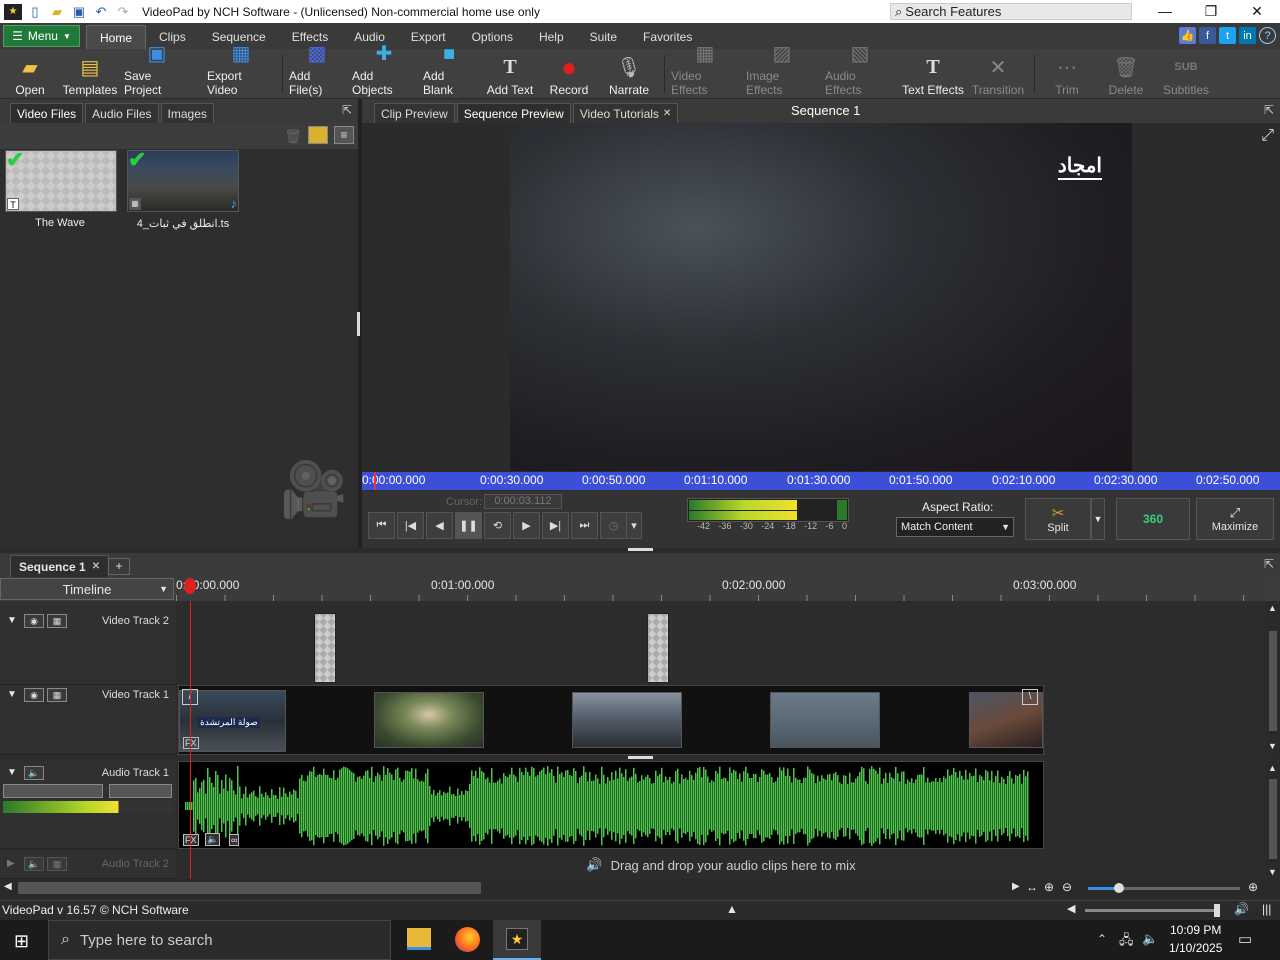  What do you see at coordinates (569, 74) in the screenshot?
I see `record-button: ● Record` at bounding box center [569, 74].